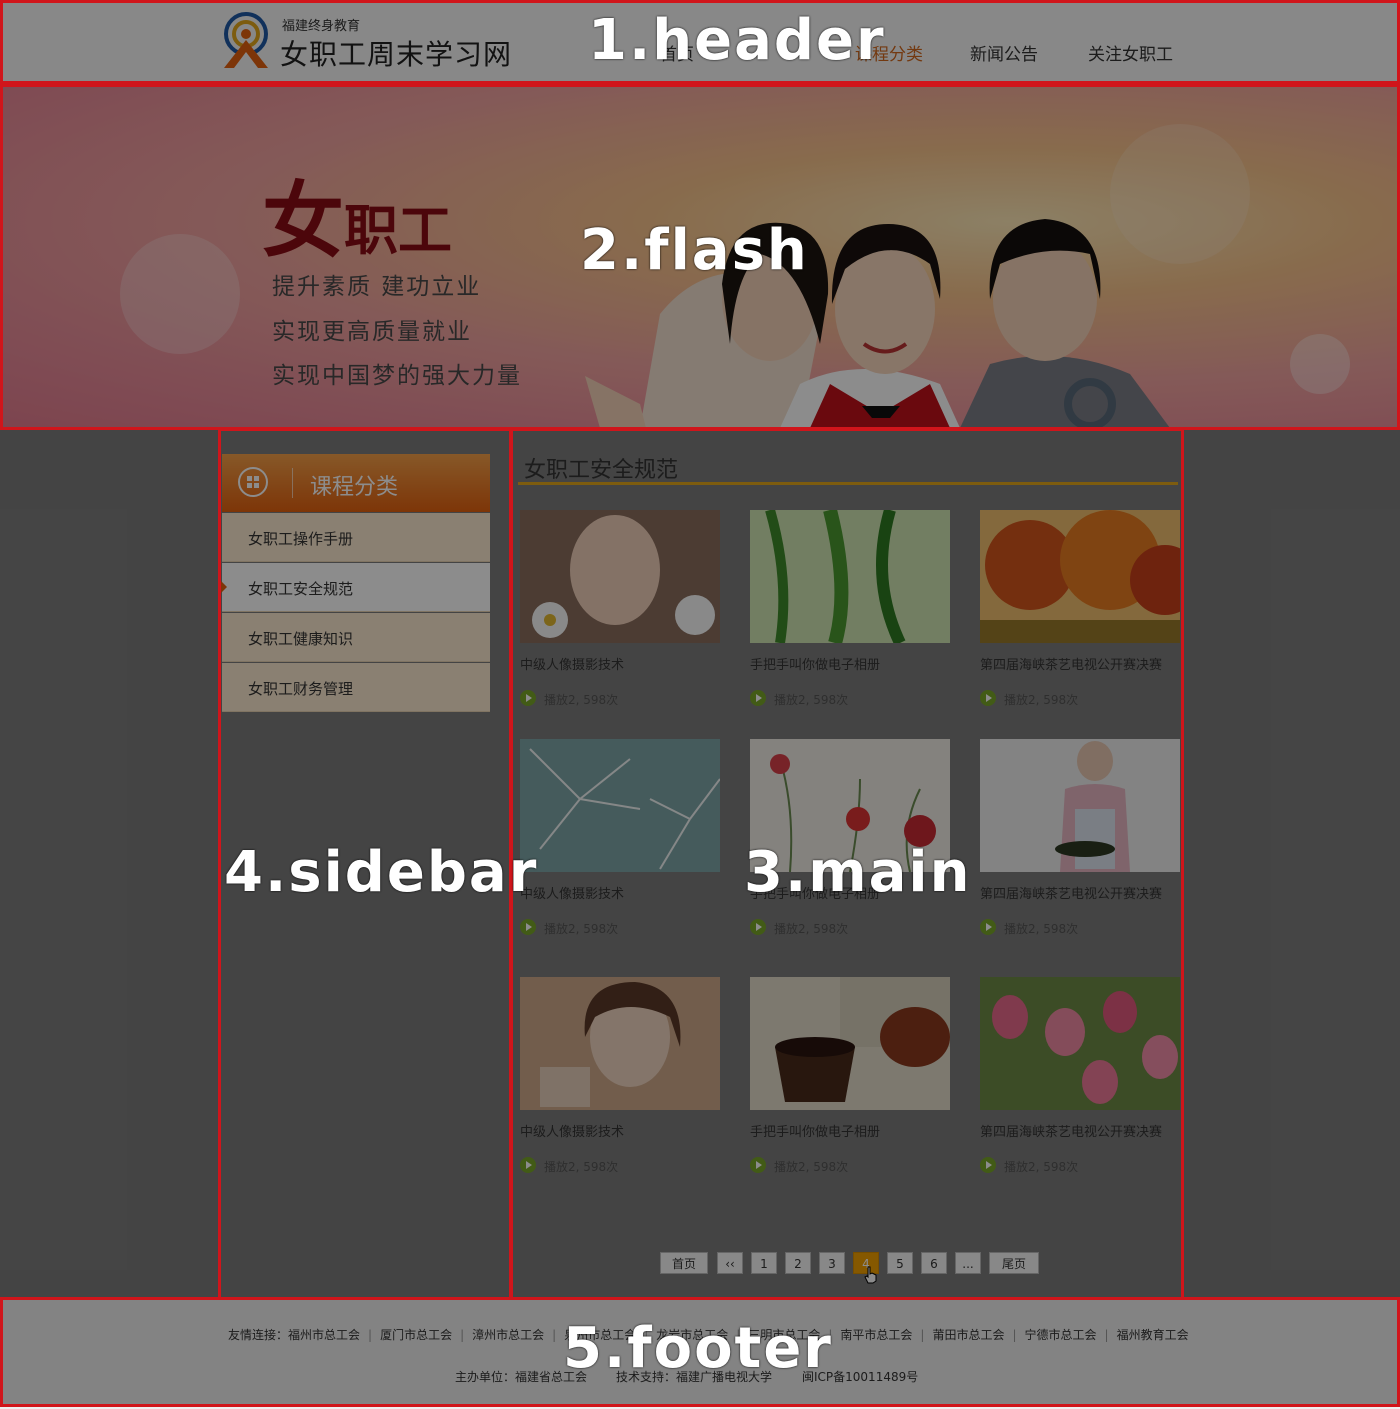 This screenshot has height=1409, width=1400. Describe the element at coordinates (677, 52) in the screenshot. I see `nav-home: 首页` at that location.